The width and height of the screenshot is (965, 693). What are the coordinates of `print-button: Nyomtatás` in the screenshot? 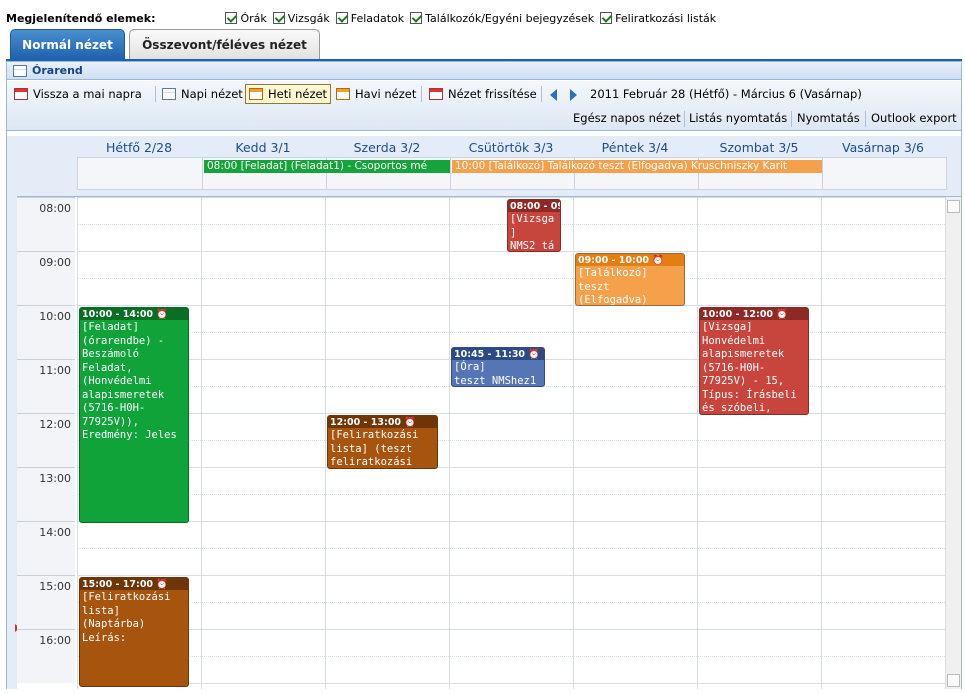 It's located at (828, 118).